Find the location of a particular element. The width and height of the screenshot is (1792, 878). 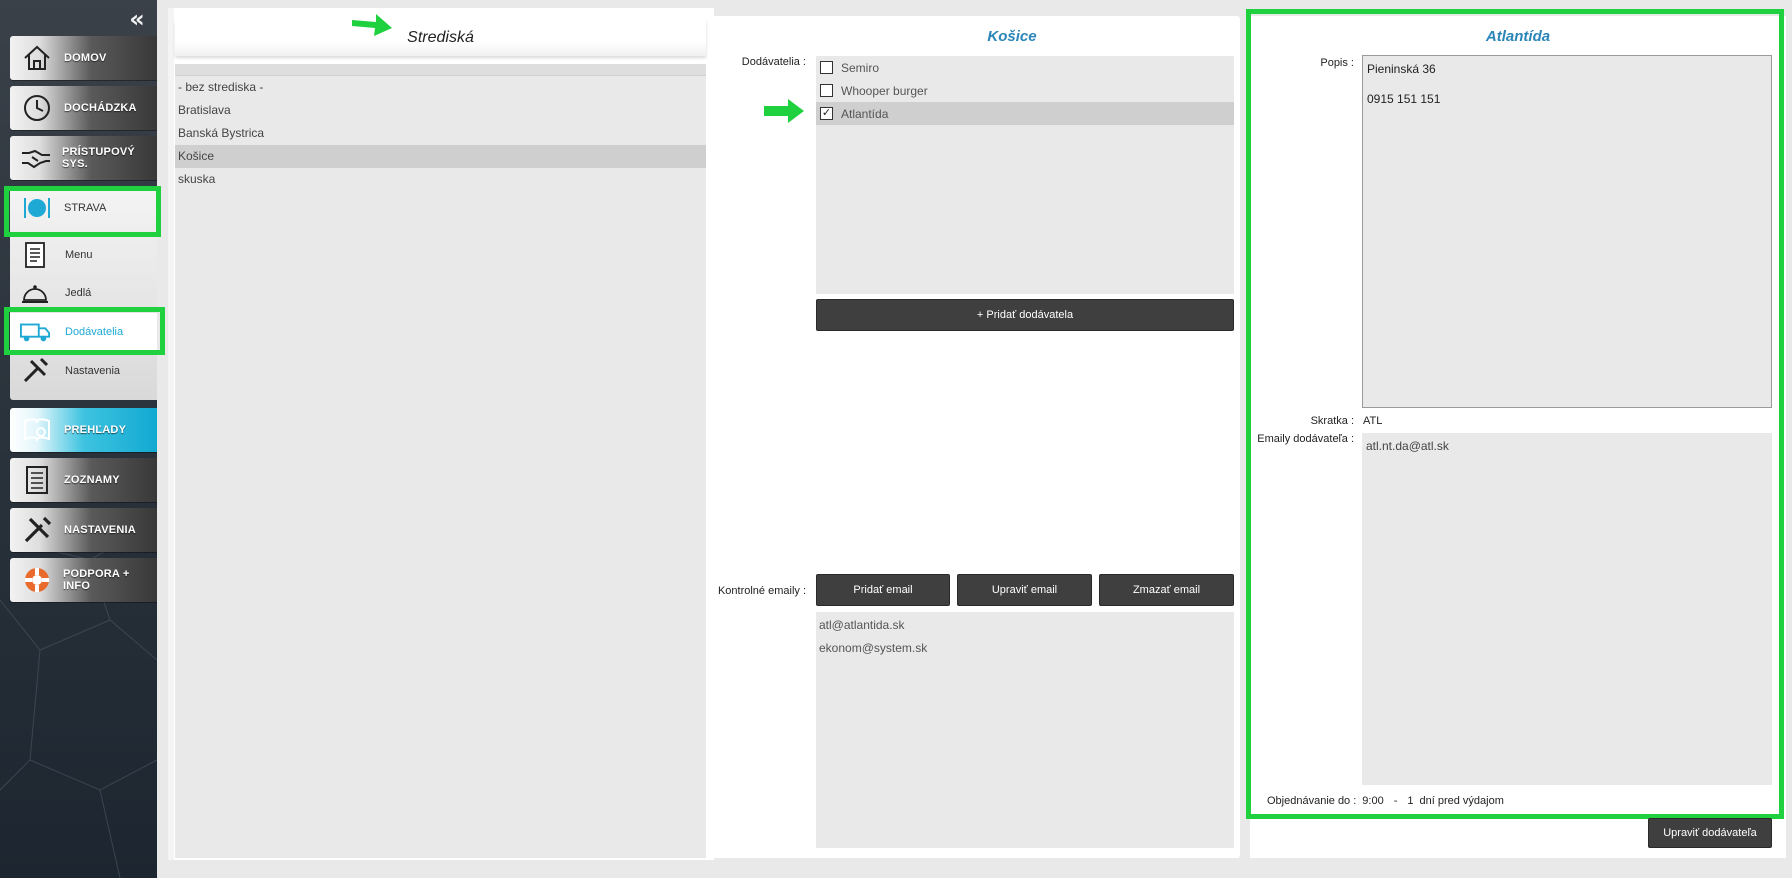

supplier-checkbox-checked: ✓ is located at coordinates (826, 113).